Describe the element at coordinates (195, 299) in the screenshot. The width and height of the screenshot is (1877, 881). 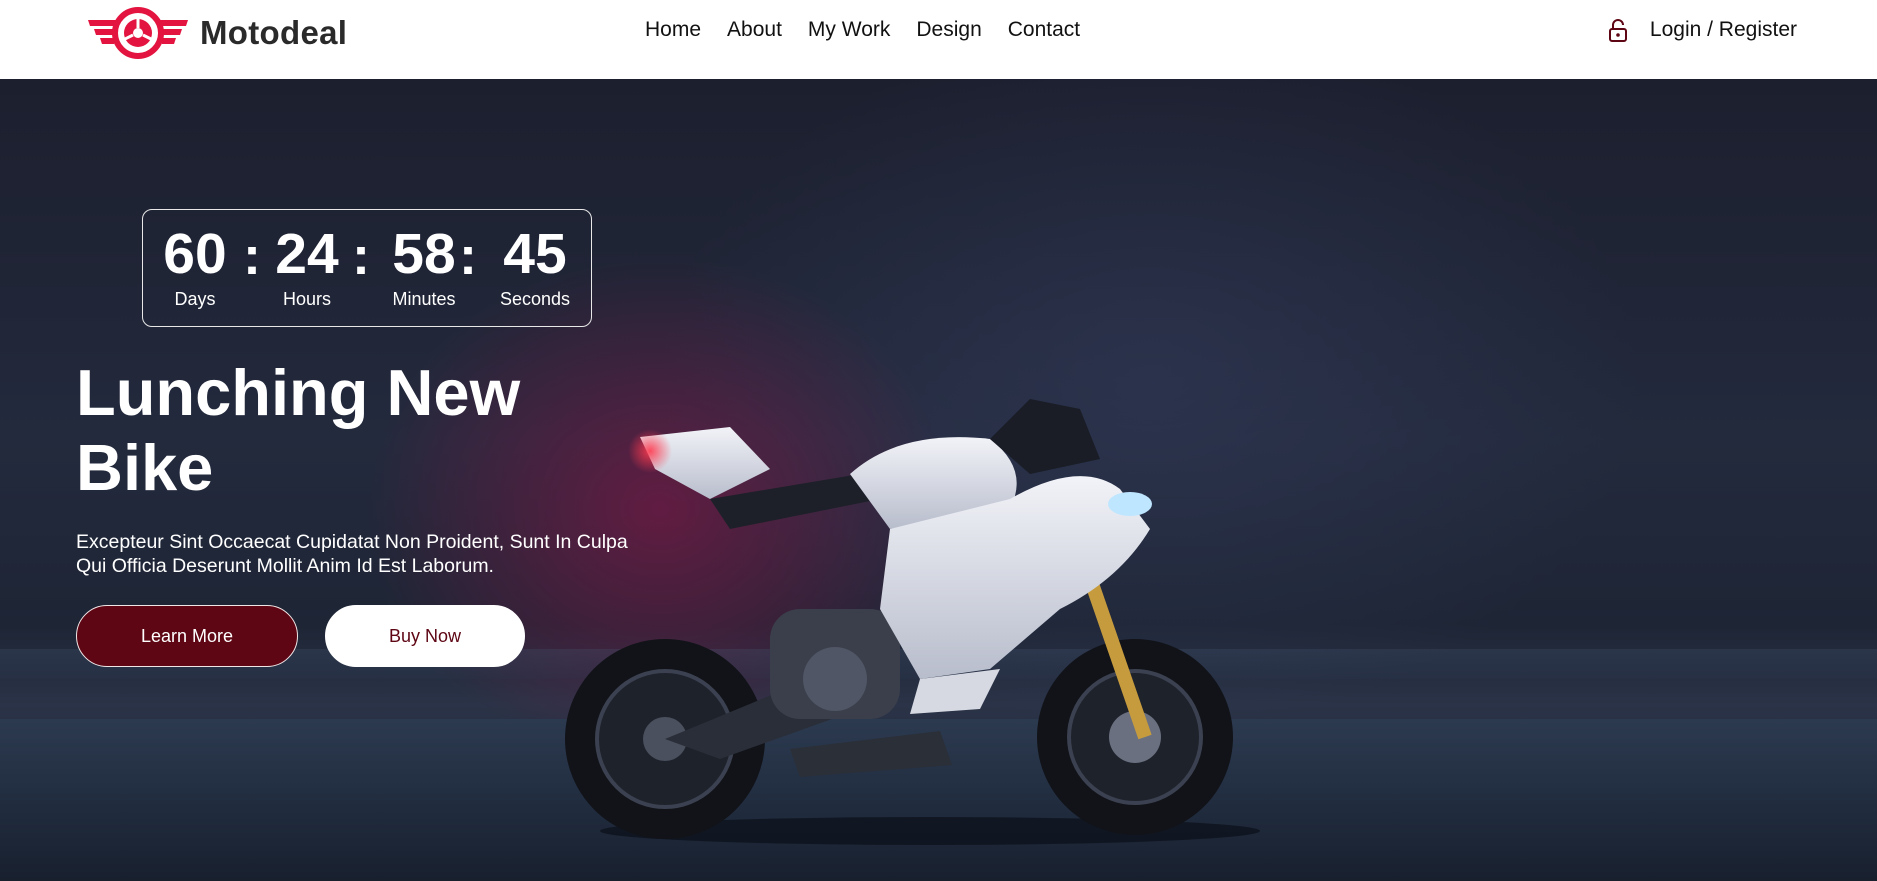
I see `days-label: Days` at that location.